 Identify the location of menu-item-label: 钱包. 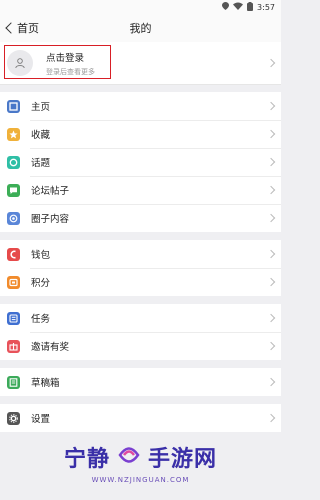
(41, 255).